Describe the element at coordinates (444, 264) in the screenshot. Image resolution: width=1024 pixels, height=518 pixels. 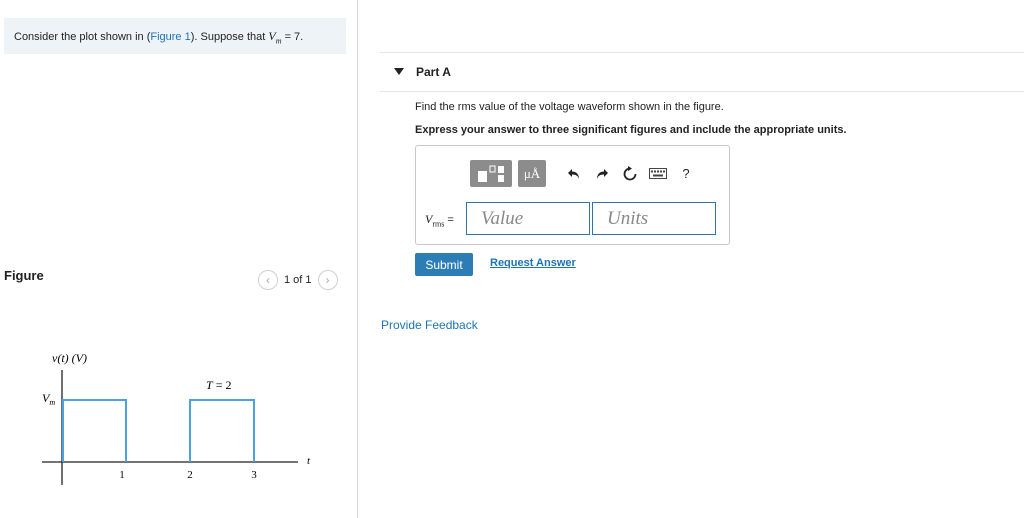
I see `submit-button: Submit` at that location.